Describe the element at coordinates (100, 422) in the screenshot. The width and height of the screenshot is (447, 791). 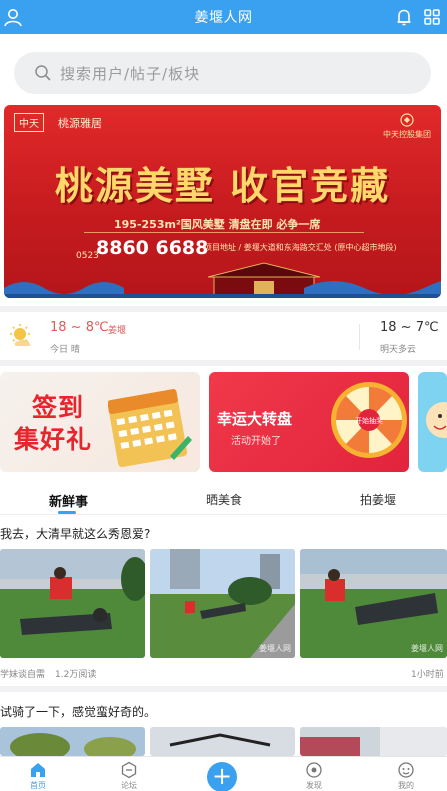
I see `checkin-promo-card: 签到 集好礼` at that location.